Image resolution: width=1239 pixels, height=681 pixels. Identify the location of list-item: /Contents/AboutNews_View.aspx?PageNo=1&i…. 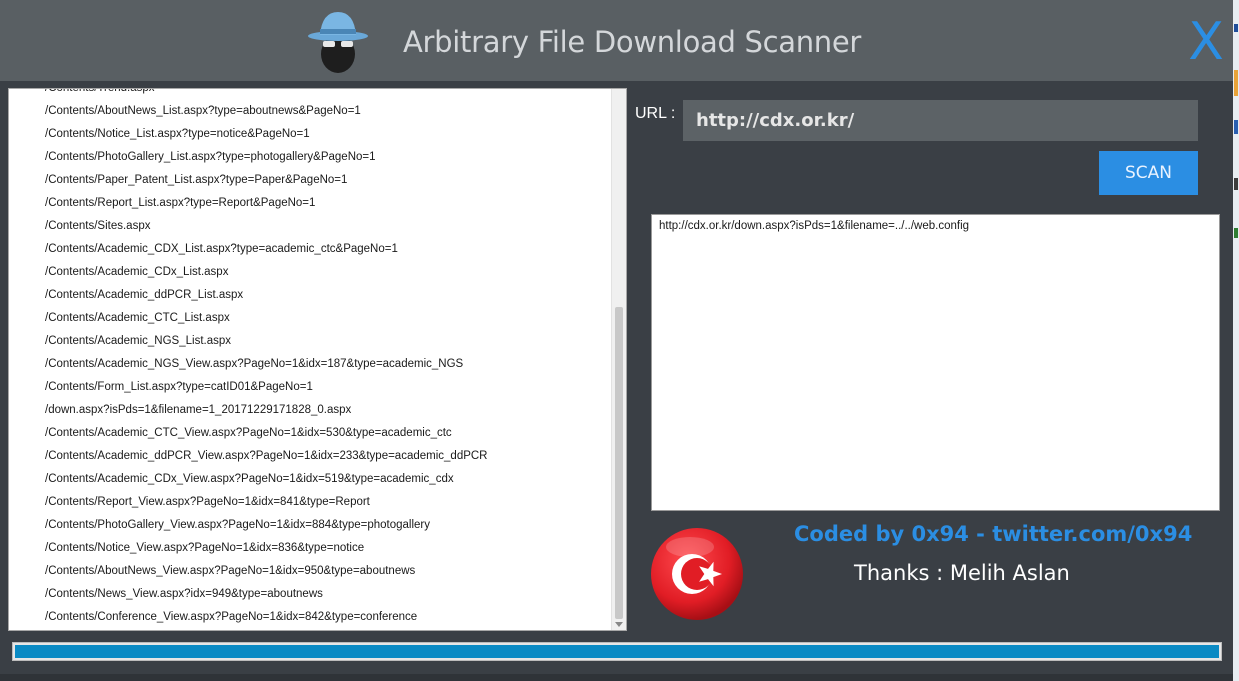
(309, 571).